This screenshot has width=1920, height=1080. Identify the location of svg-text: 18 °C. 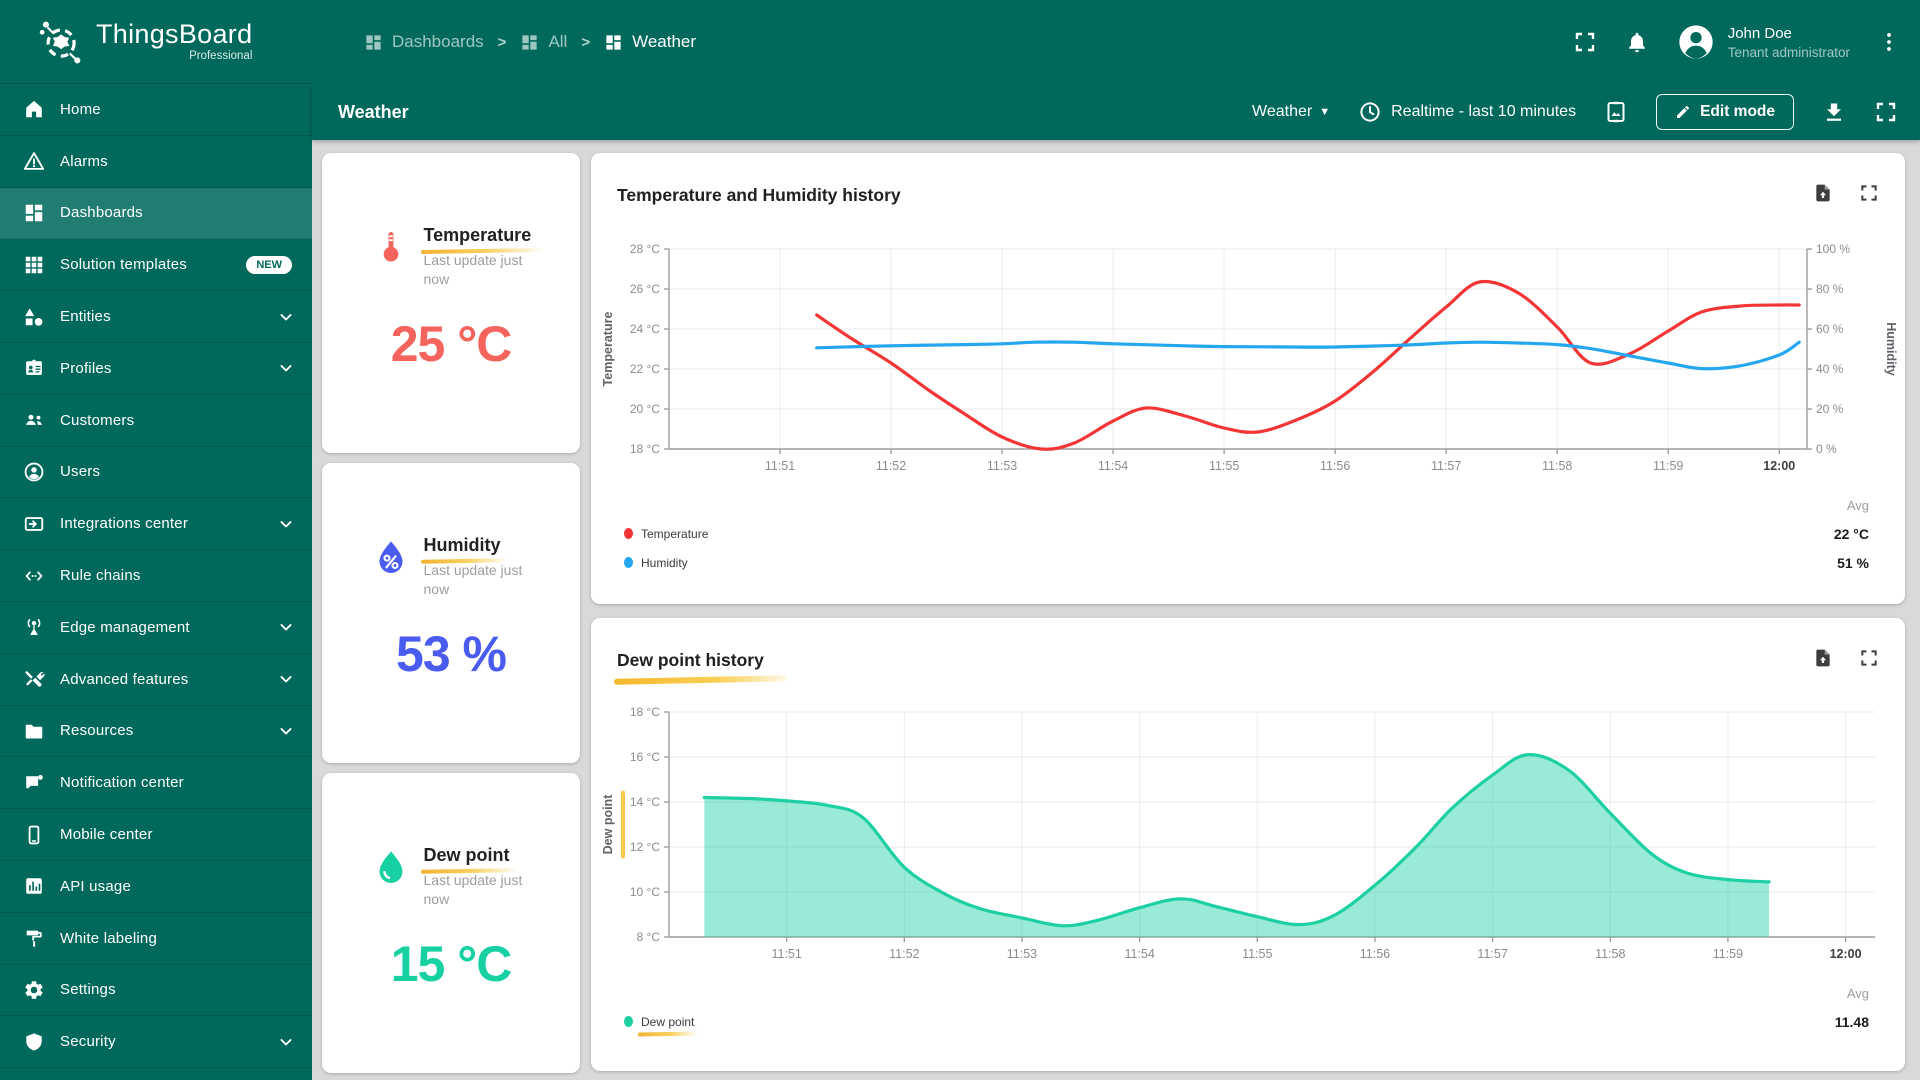
(645, 712).